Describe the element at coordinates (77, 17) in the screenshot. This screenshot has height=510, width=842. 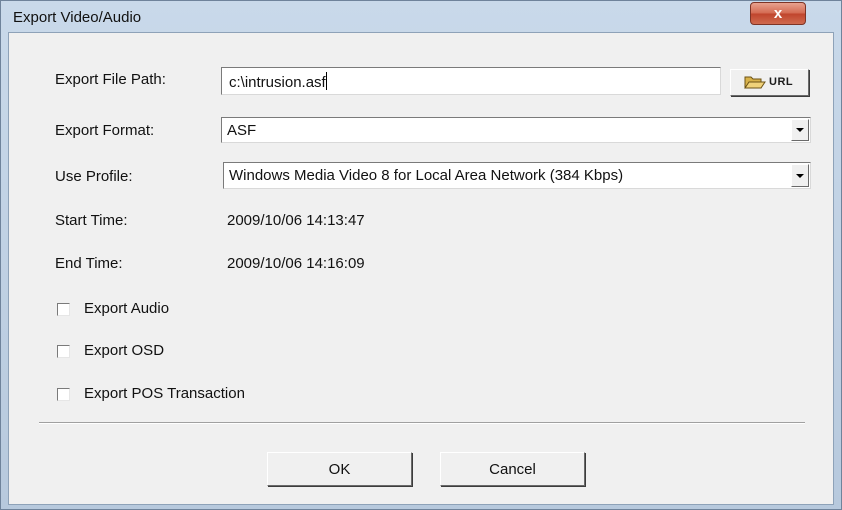
I see `window-title: Export Video/Audio` at that location.